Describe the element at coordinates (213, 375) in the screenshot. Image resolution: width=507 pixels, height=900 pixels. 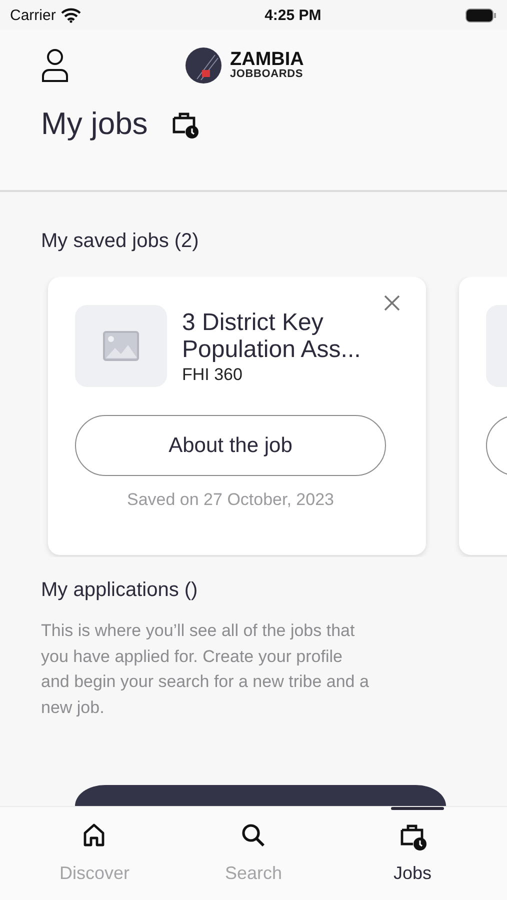
I see `company-name: FHI 360` at that location.